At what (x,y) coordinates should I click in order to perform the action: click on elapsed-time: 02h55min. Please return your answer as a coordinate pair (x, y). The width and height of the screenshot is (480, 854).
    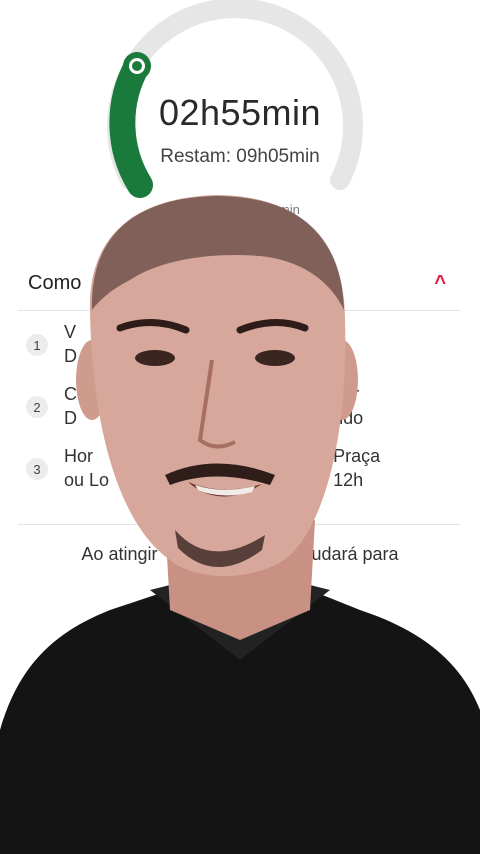
    Looking at the image, I should click on (240, 112).